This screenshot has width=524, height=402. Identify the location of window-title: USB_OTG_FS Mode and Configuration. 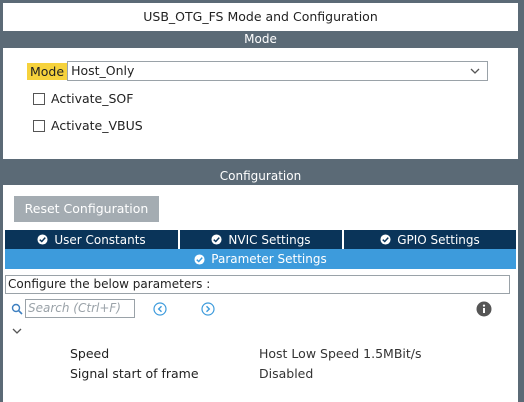
(260, 16).